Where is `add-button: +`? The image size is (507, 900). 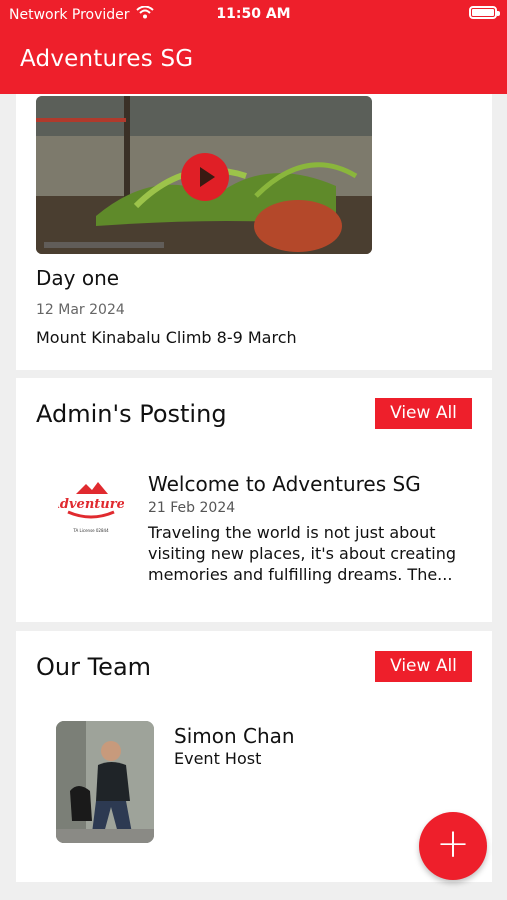
add-button: + is located at coordinates (453, 846).